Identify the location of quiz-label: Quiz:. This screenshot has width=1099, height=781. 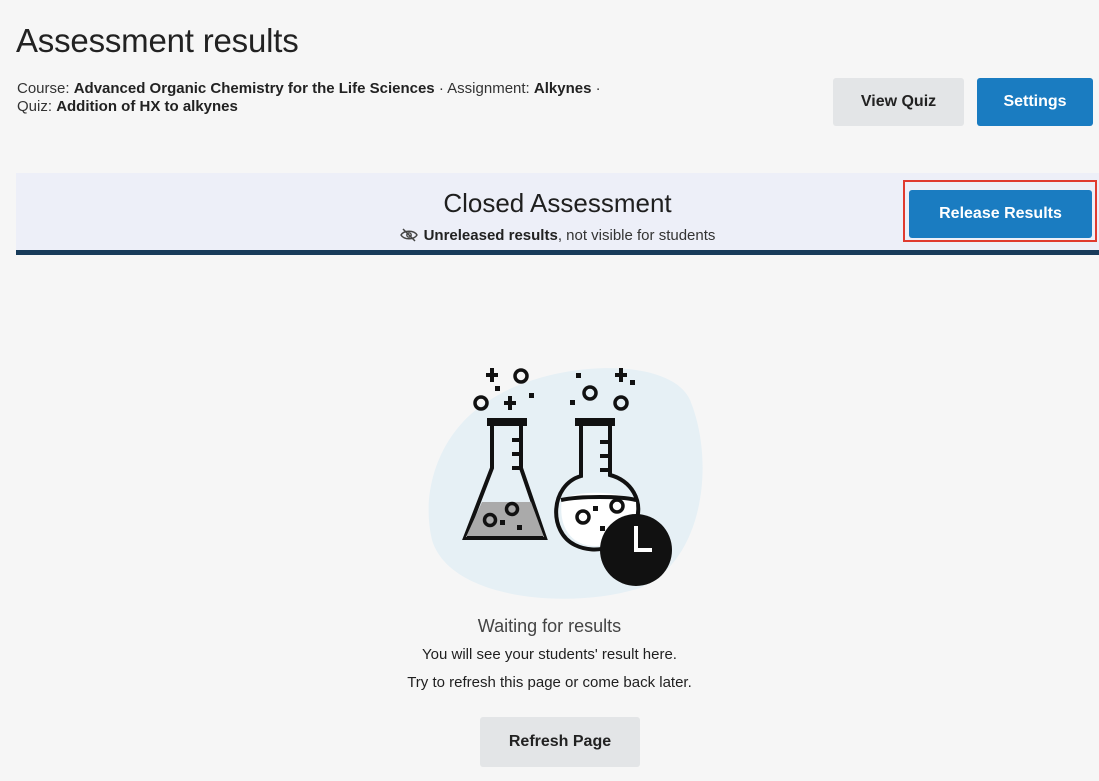
(35, 106).